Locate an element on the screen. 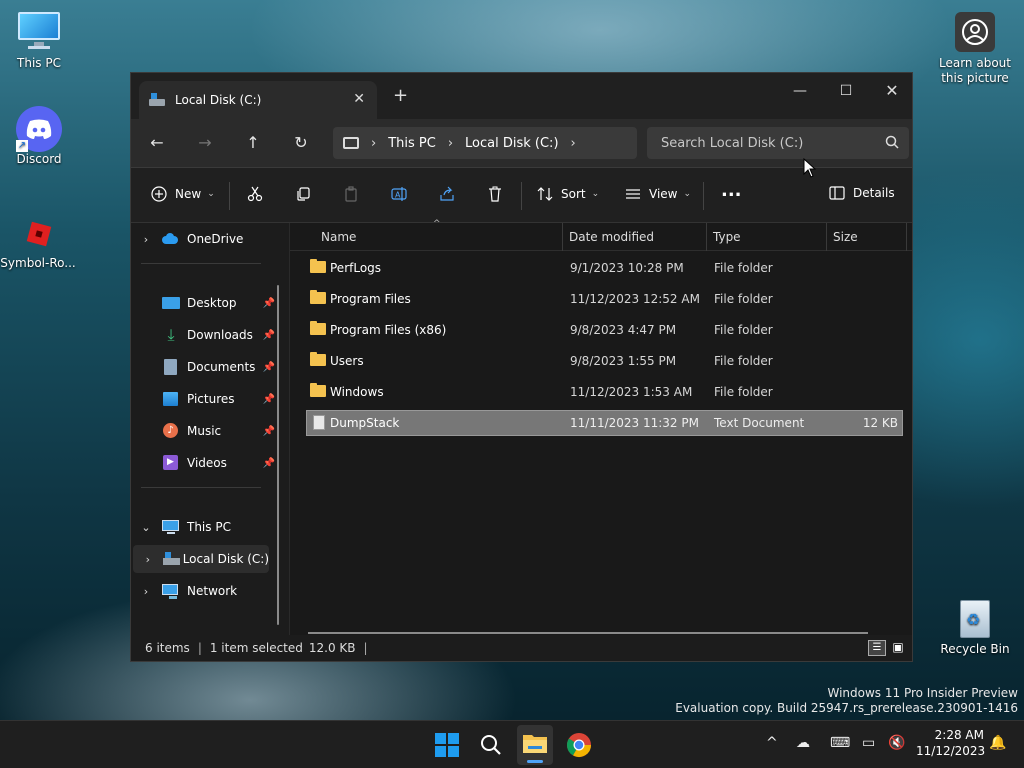  column-header-date: Date modified is located at coordinates (611, 237).